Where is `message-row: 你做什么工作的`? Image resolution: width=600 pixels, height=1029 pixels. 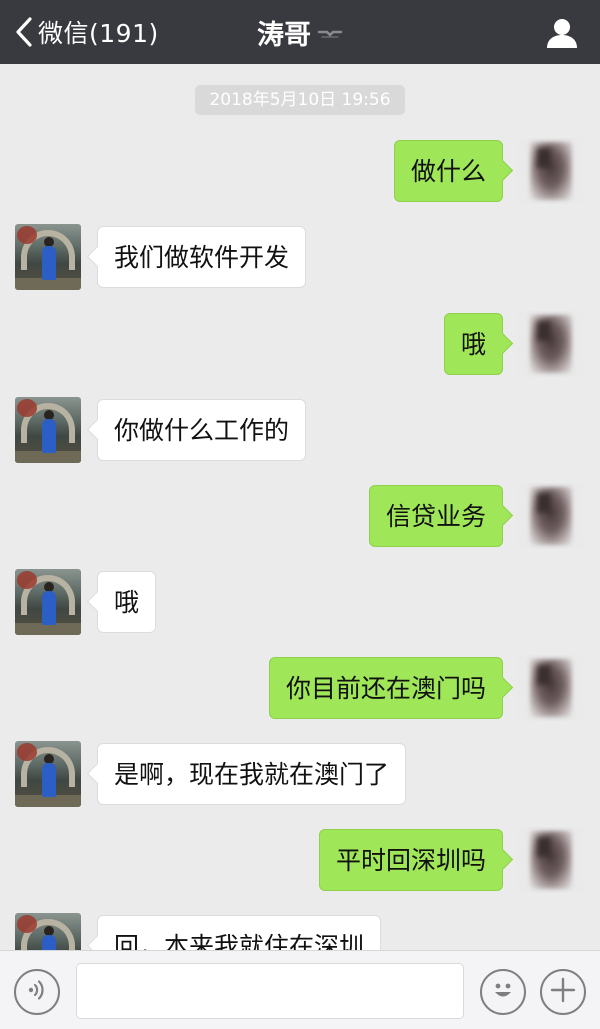 message-row: 你做什么工作的 is located at coordinates (300, 432).